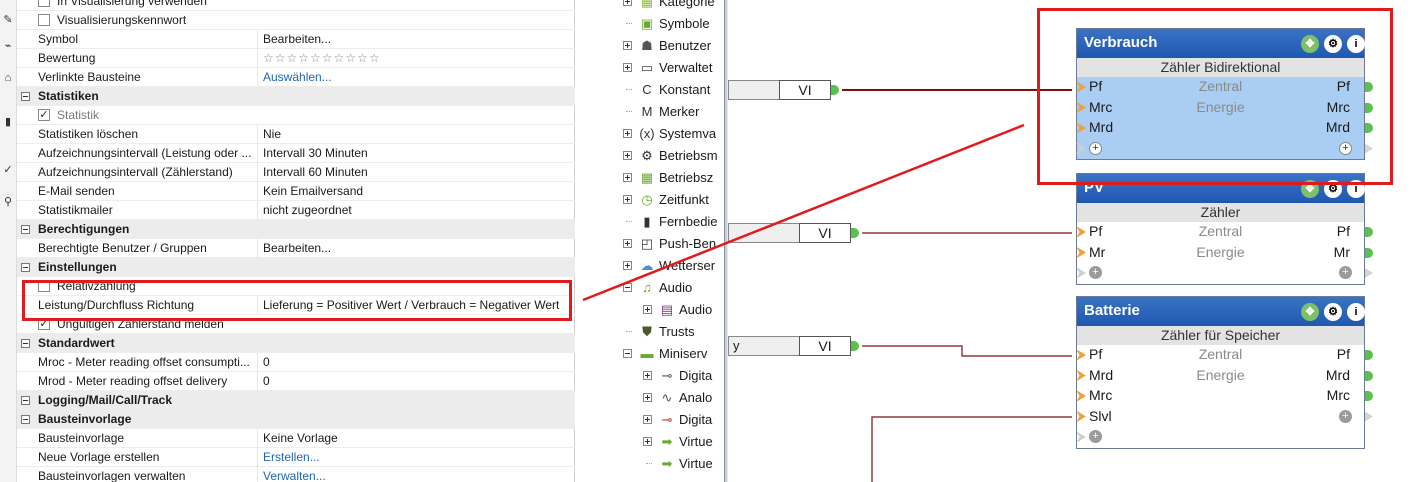  Describe the element at coordinates (418, 172) in the screenshot. I see `property-value: Intervall 60 Minuten` at that location.